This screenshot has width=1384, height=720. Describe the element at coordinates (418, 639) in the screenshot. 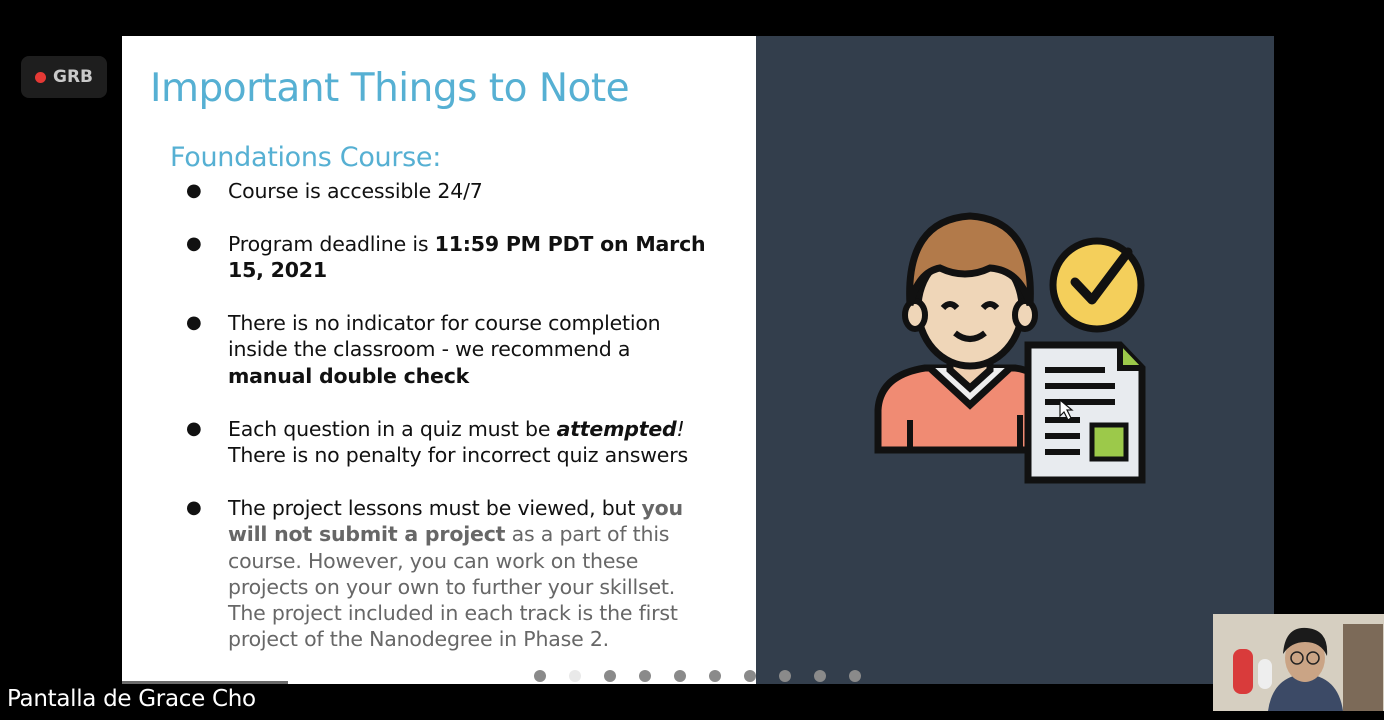

I see `bullet-text: project of the Nanodegree in Phase 2.` at that location.